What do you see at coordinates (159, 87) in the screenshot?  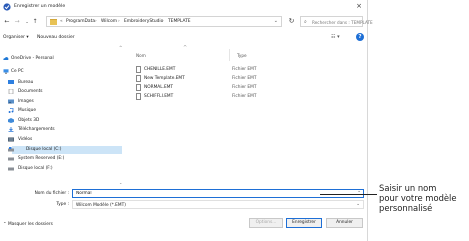 I see `file-name: NORMAL.EMT` at bounding box center [159, 87].